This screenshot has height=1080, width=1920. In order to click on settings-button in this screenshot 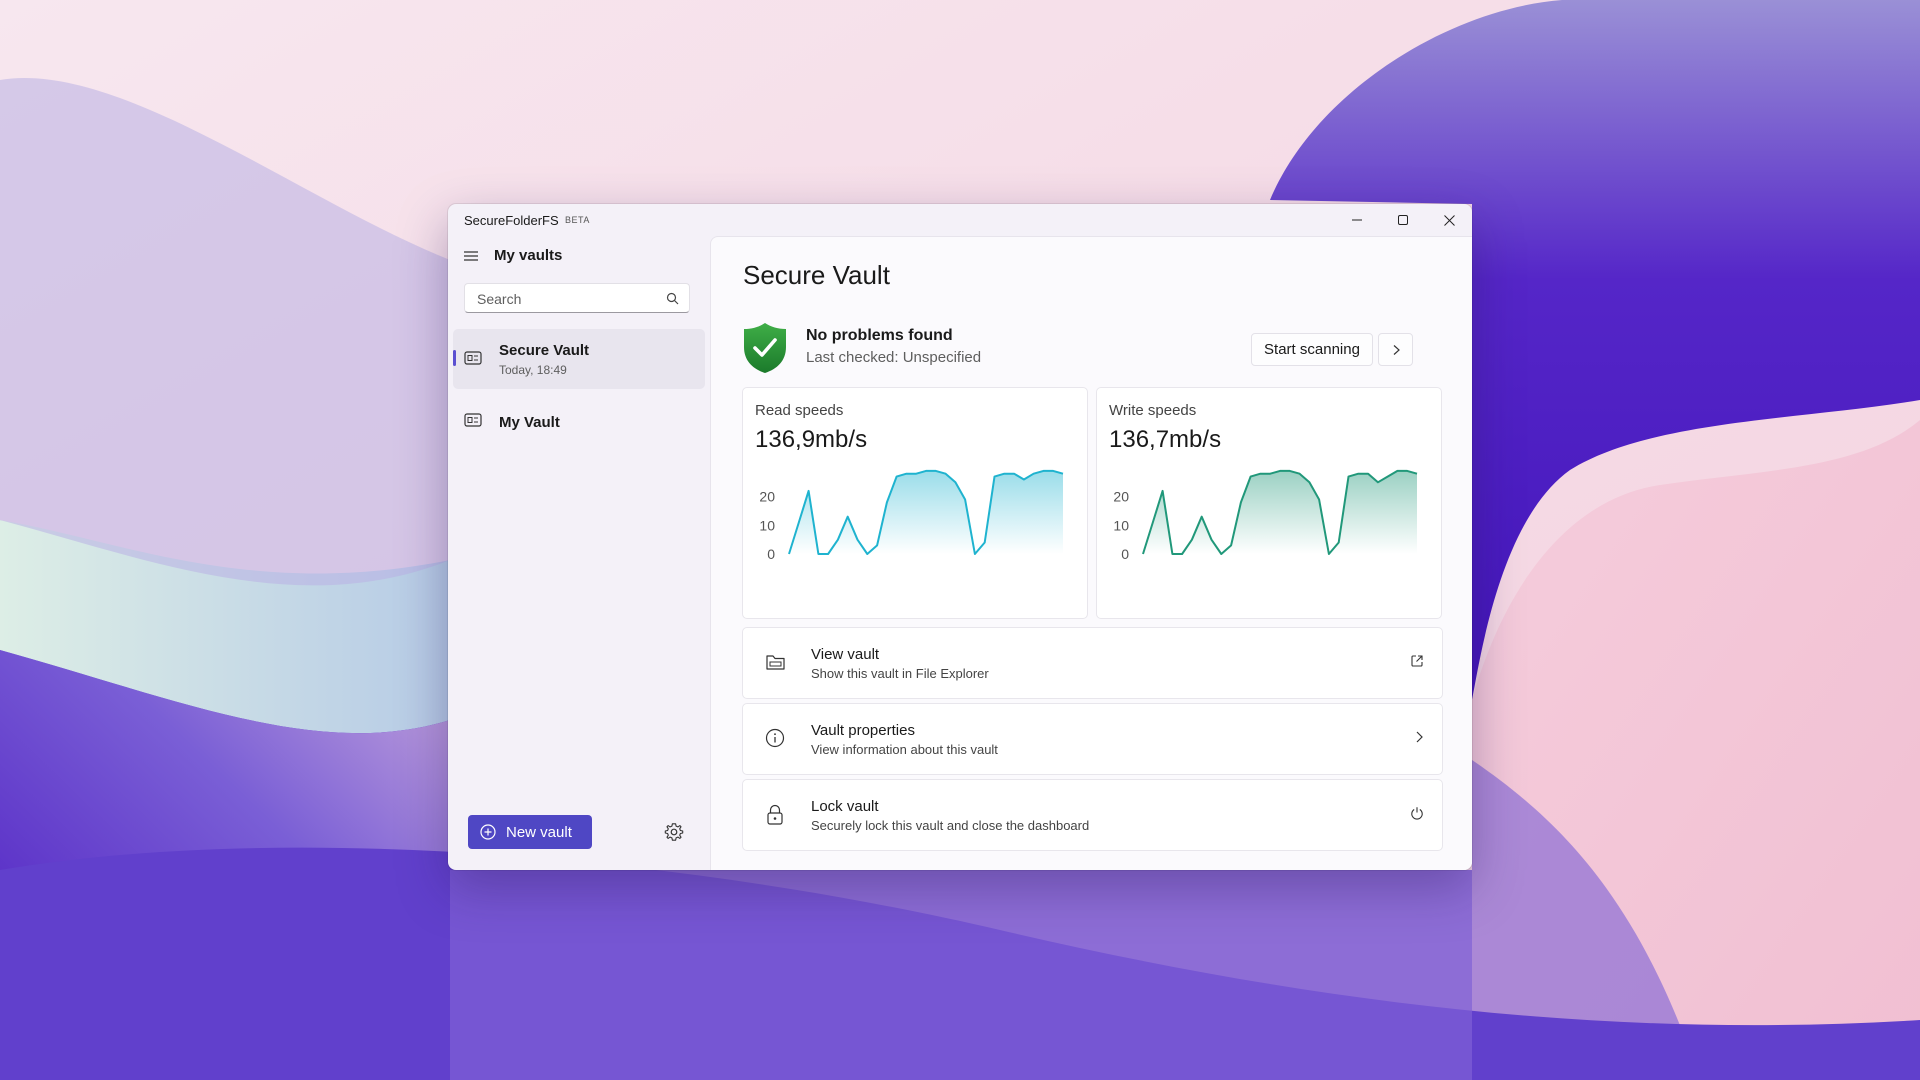, I will do `click(674, 832)`.